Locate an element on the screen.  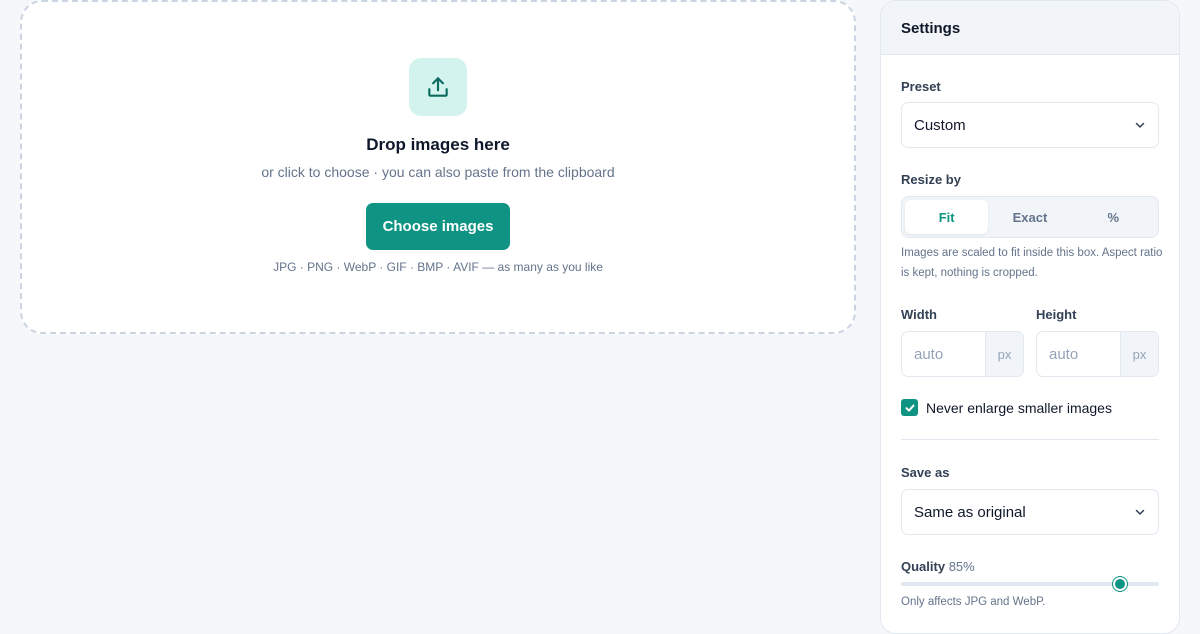
quality-value: 85% is located at coordinates (961, 566).